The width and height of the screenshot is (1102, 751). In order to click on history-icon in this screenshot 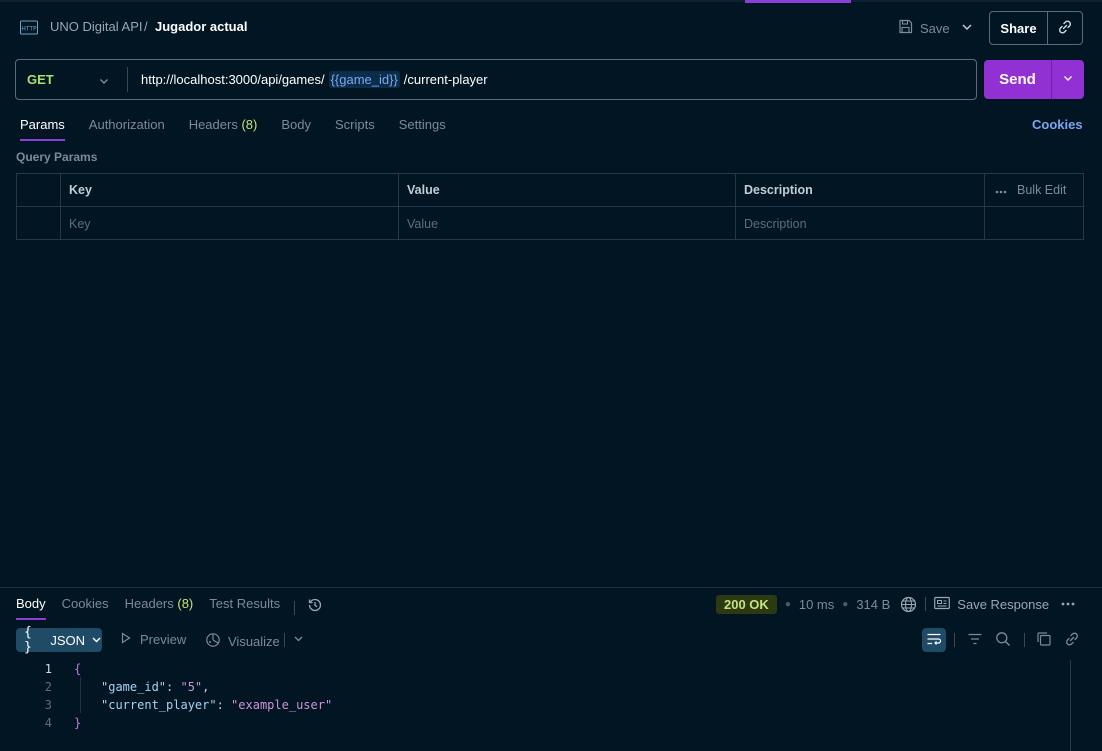, I will do `click(315, 605)`.